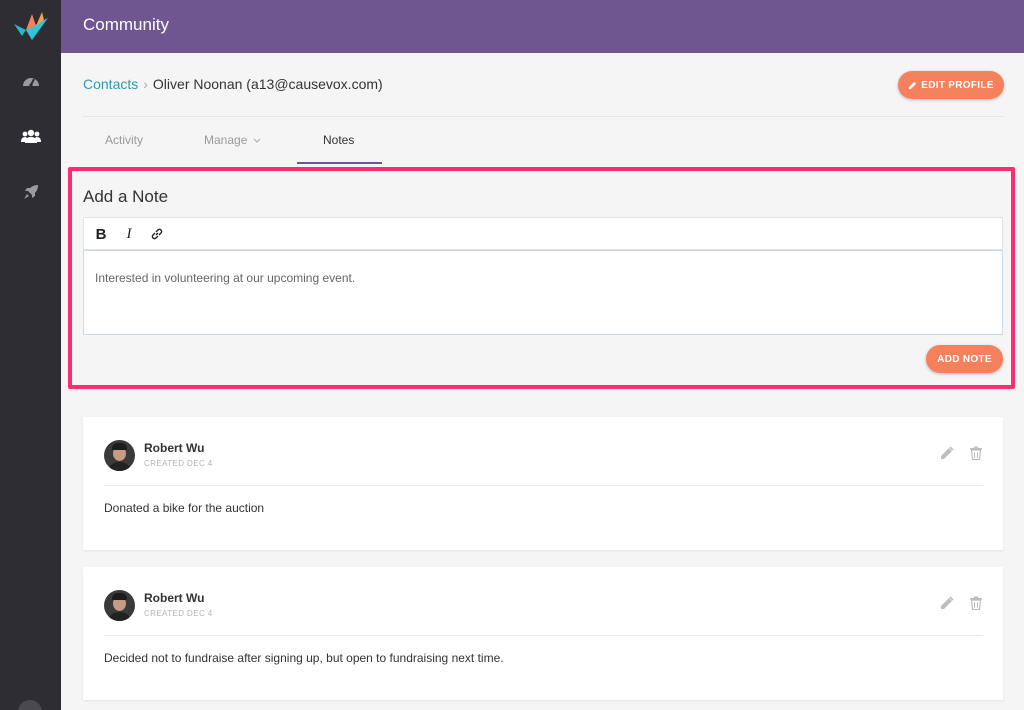 Image resolution: width=1024 pixels, height=710 pixels. What do you see at coordinates (30, 705) in the screenshot?
I see `user-avatar` at bounding box center [30, 705].